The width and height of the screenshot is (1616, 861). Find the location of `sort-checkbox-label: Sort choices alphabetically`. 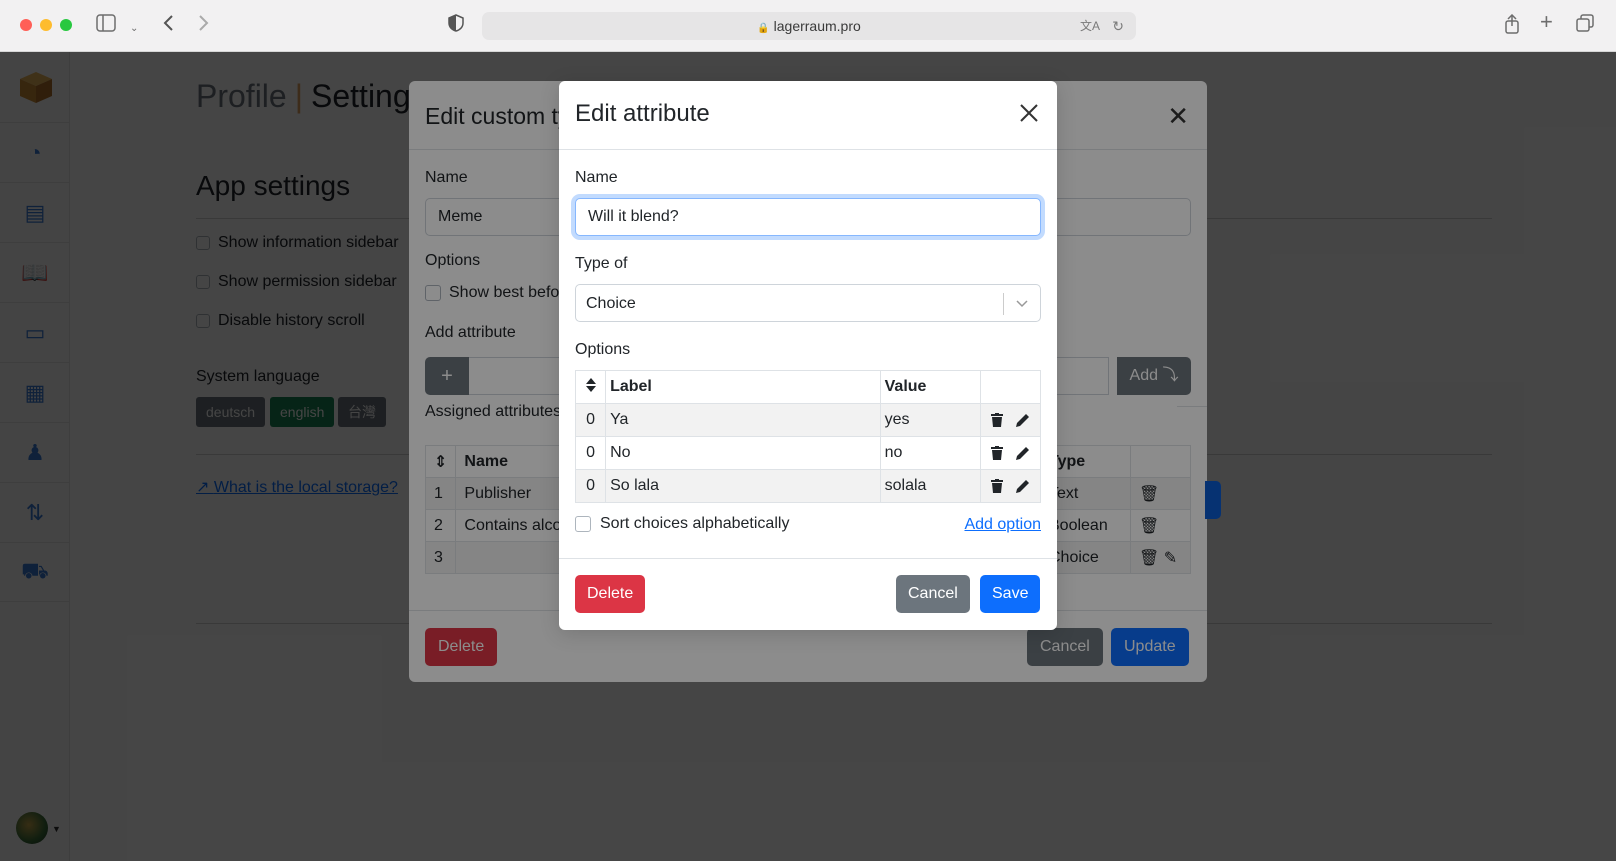

sort-checkbox-label: Sort choices alphabetically is located at coordinates (695, 523).